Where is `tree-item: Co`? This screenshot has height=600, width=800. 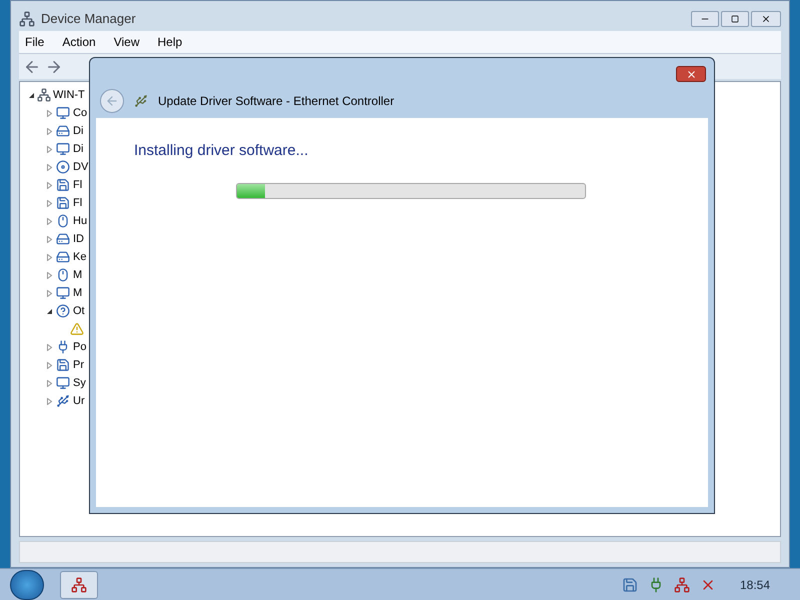 tree-item: Co is located at coordinates (80, 113).